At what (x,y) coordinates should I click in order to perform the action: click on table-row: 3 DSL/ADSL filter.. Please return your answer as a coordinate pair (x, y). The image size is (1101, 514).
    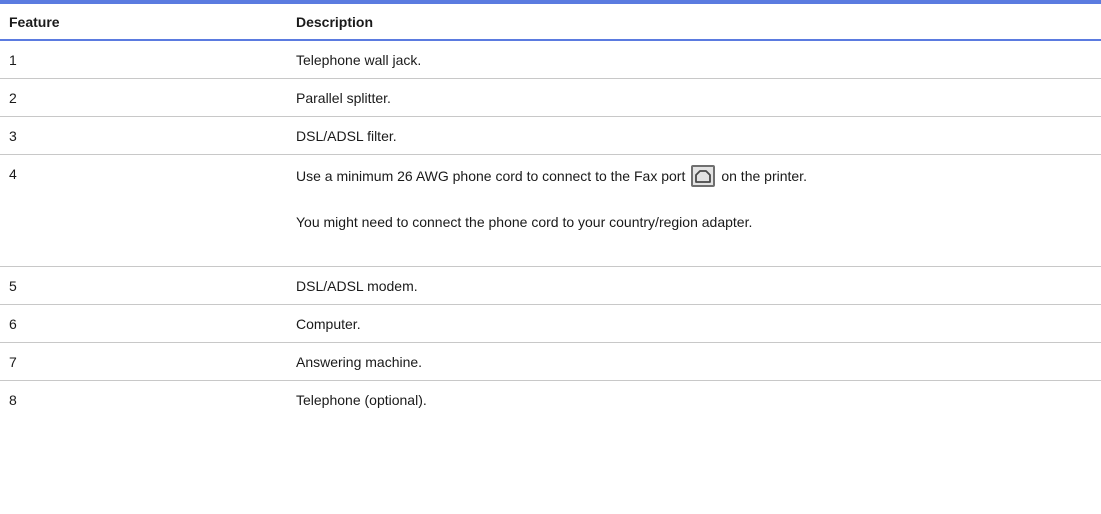
    Looking at the image, I should click on (550, 136).